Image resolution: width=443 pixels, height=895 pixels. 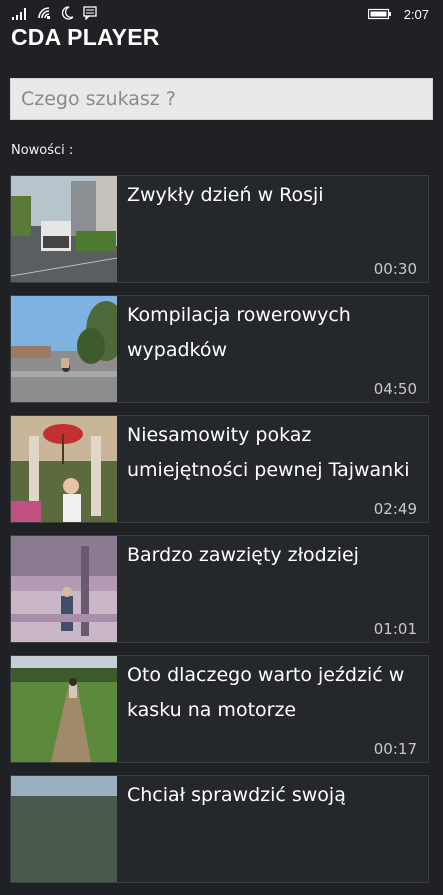 I want to click on video-title: Zwykły dzień w Rosji, so click(x=225, y=195).